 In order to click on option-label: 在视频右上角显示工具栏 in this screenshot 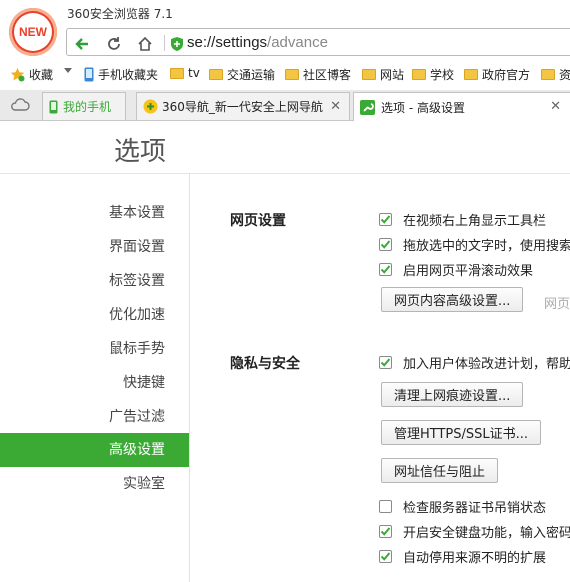, I will do `click(475, 221)`.